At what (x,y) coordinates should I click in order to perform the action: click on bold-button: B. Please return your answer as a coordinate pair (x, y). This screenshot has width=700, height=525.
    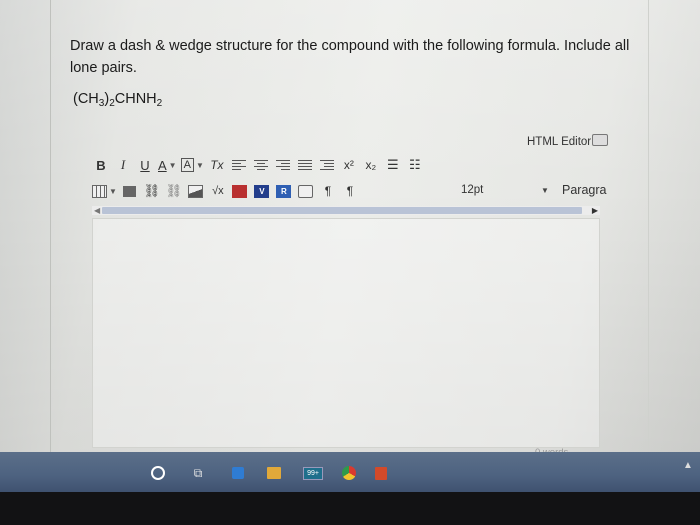
    Looking at the image, I should click on (101, 165).